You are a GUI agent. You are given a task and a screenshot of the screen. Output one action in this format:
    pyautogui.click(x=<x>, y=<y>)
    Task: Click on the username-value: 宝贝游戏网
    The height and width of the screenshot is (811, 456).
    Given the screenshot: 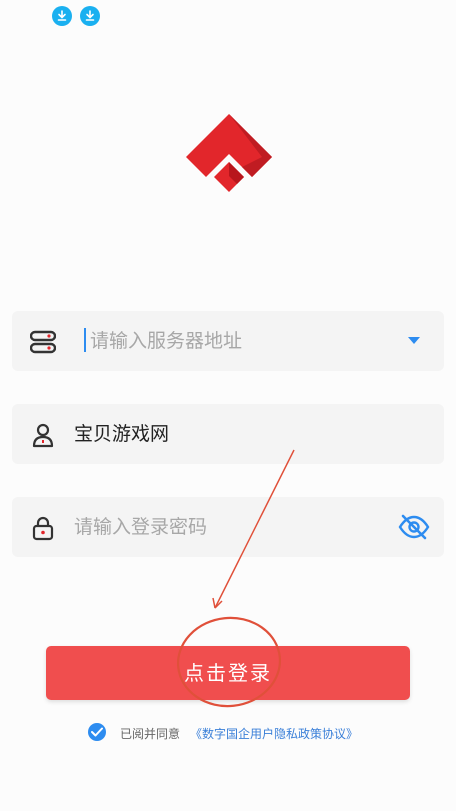 What is the action you would take?
    pyautogui.click(x=122, y=434)
    